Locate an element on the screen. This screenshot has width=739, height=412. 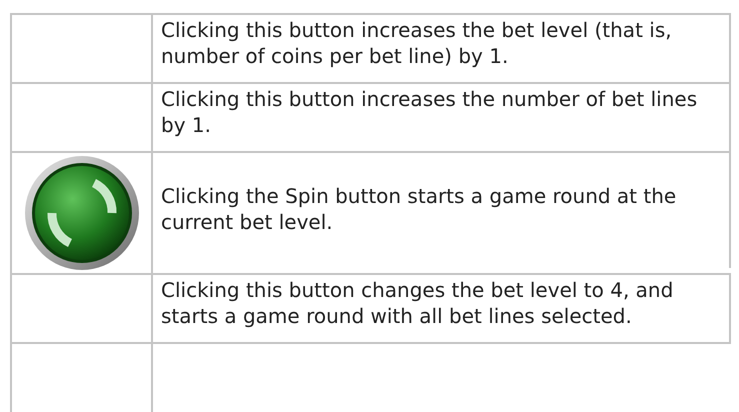
description-text: Clicking this button changes the bet level to 4, and starts a game round with all bet lines selected. is located at coordinates (417, 303).